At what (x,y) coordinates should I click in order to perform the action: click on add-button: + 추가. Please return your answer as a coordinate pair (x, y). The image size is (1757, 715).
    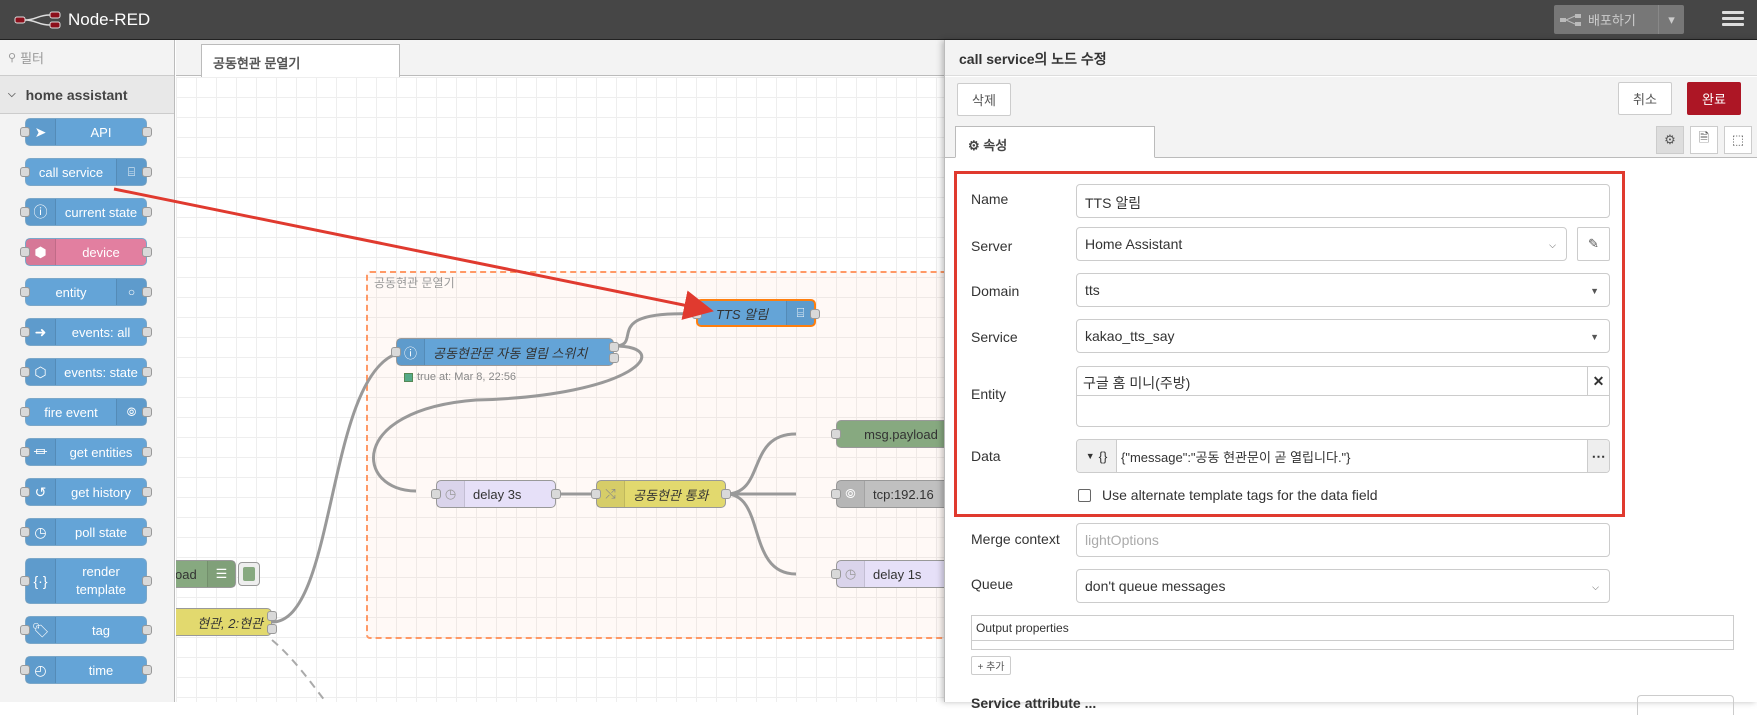
    Looking at the image, I should click on (991, 665).